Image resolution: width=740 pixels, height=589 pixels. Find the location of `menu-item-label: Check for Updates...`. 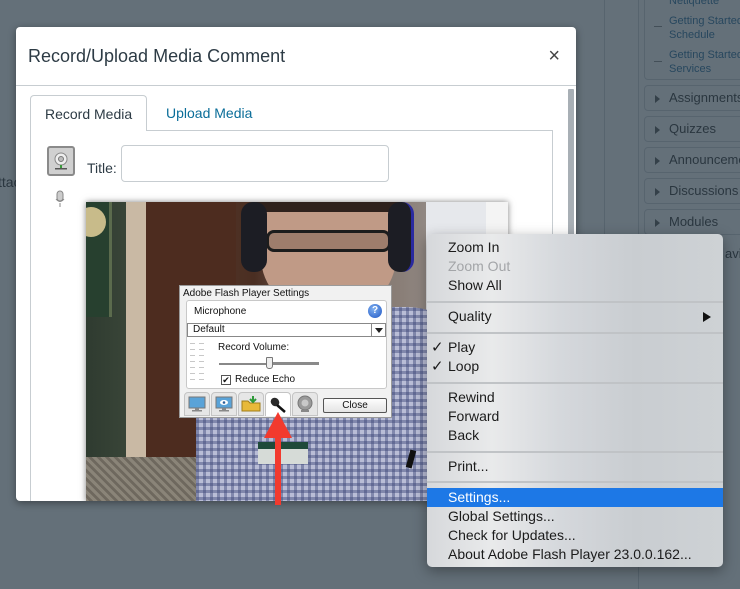

menu-item-label: Check for Updates... is located at coordinates (512, 535).